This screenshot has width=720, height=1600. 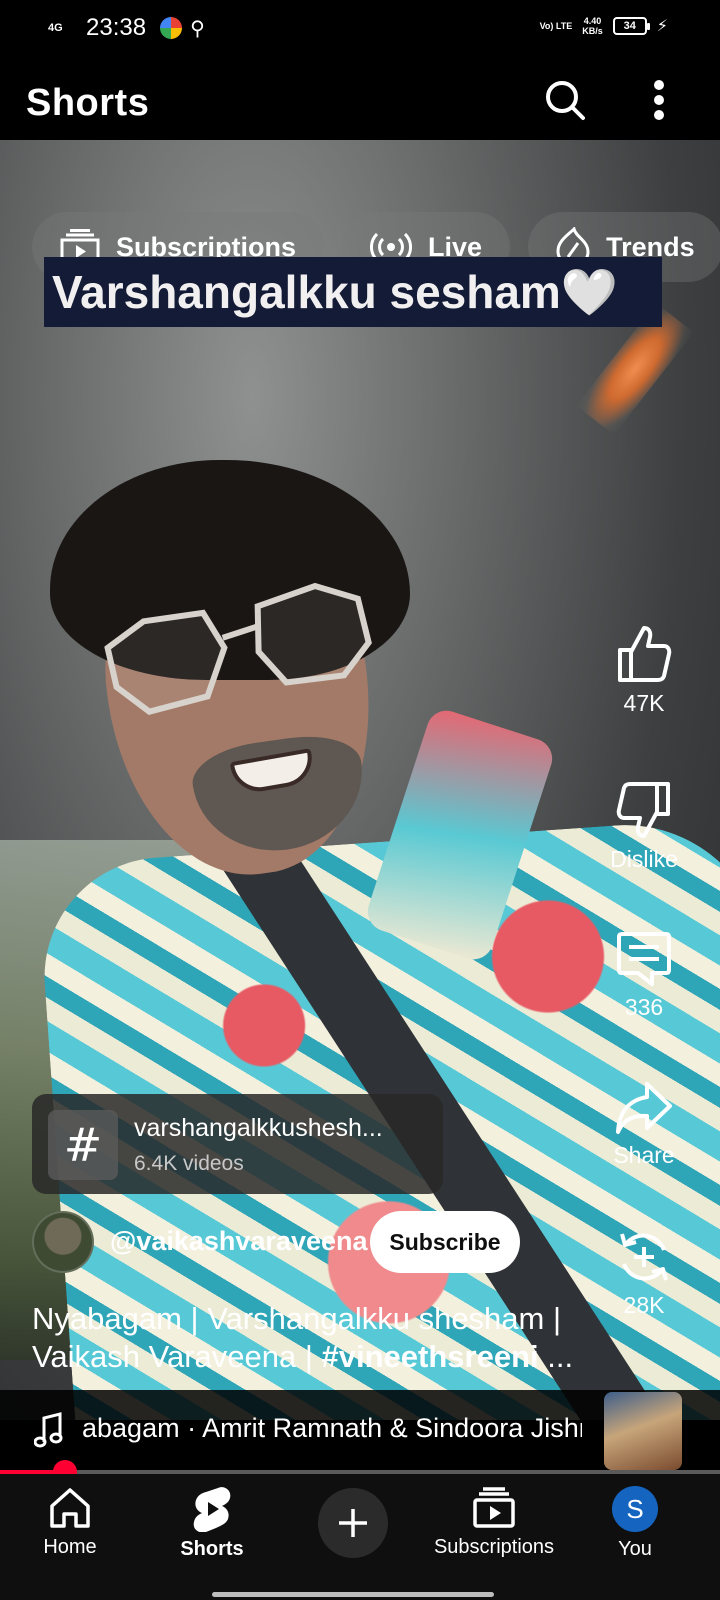 What do you see at coordinates (332, 1428) in the screenshot?
I see `music-title: abagam · Amrit Ramnath & Sindoora Jishnu` at bounding box center [332, 1428].